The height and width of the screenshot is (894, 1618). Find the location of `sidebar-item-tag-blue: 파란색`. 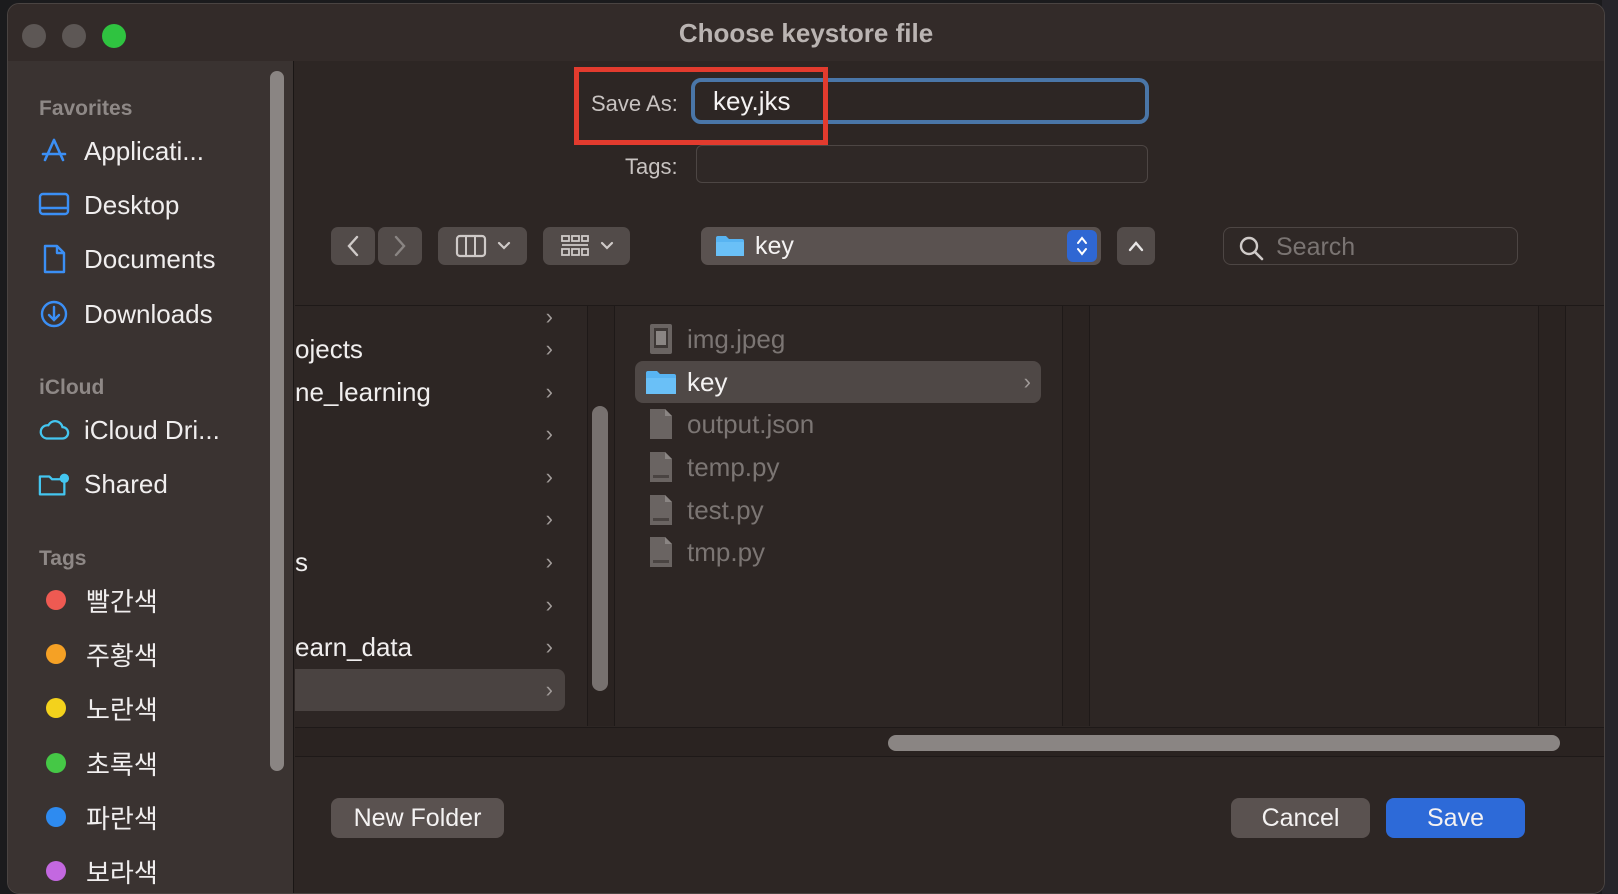

sidebar-item-tag-blue: 파란색 is located at coordinates (153, 817).